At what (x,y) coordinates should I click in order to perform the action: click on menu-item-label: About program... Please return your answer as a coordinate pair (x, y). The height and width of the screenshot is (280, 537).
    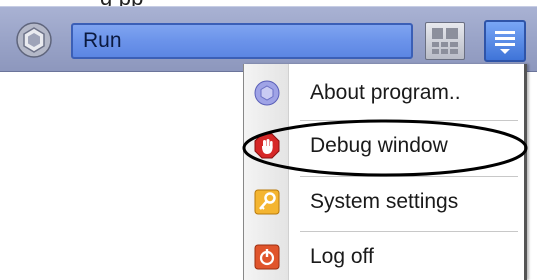
    Looking at the image, I should click on (385, 92).